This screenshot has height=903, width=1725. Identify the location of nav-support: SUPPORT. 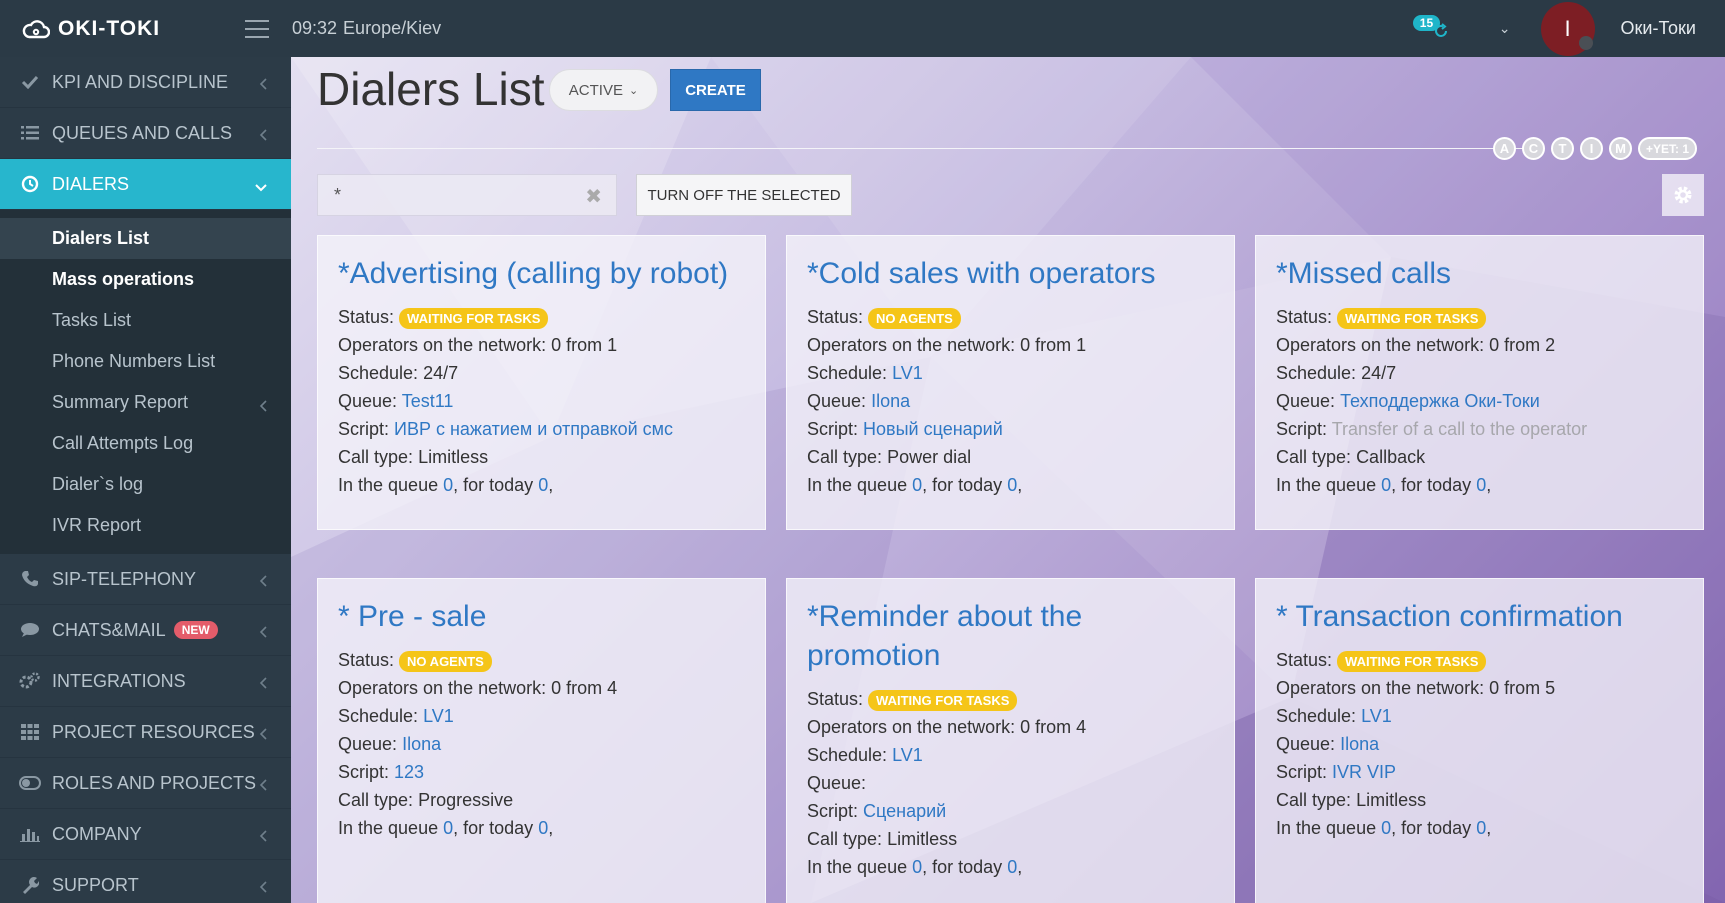
(145, 881).